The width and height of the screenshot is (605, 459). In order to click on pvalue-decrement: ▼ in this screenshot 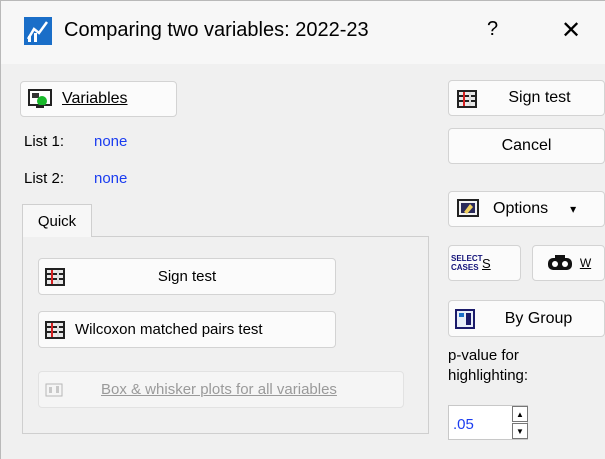, I will do `click(520, 431)`.